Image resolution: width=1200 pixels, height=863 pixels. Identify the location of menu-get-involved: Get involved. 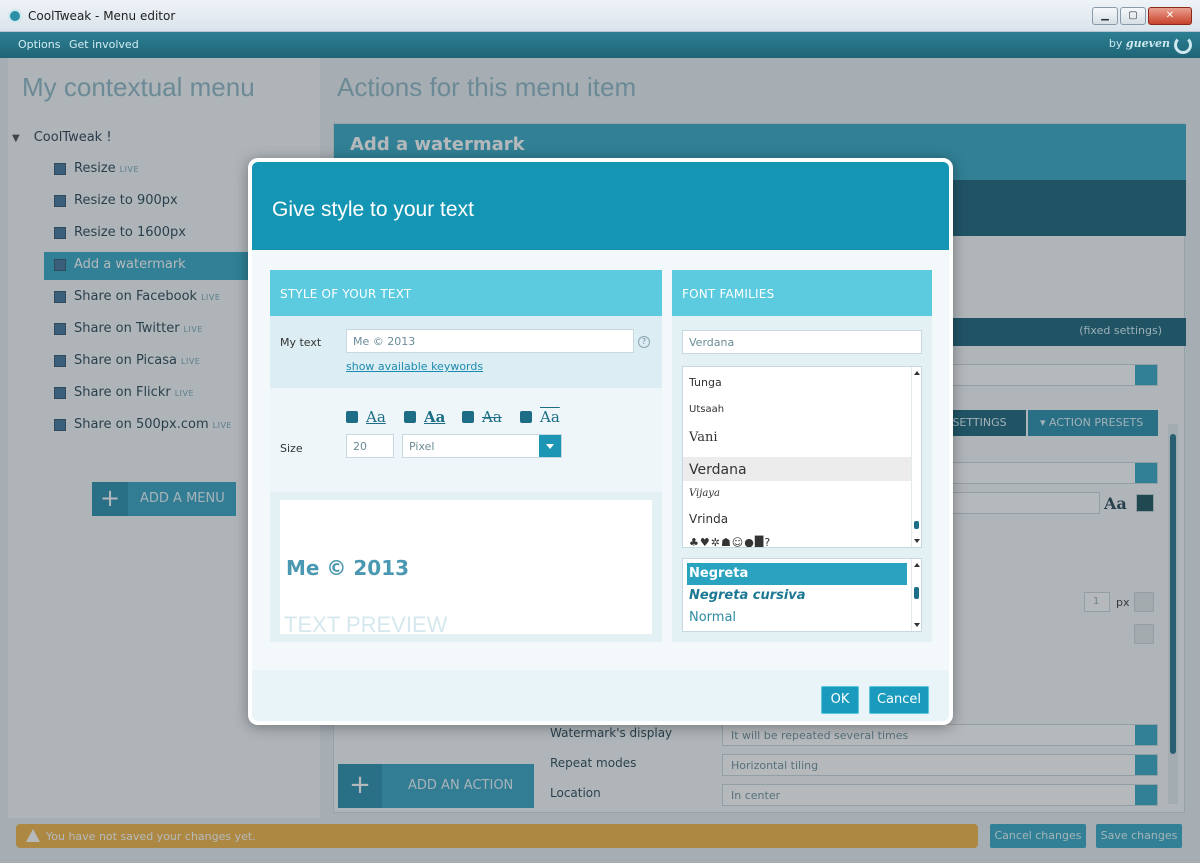
(104, 44).